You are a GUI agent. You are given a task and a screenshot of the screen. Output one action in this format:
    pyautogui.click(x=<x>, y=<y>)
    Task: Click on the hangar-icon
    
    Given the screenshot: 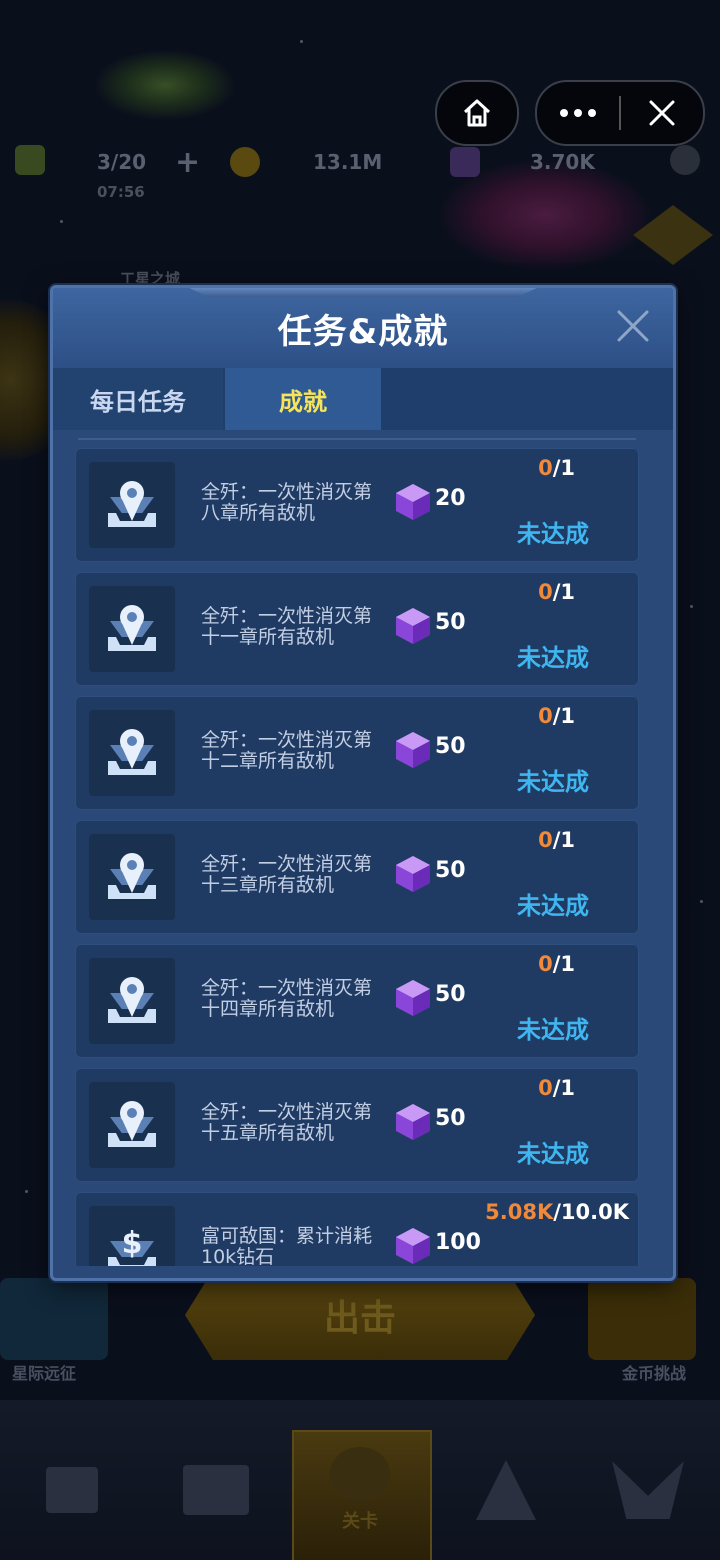 What is the action you would take?
    pyautogui.click(x=72, y=1490)
    